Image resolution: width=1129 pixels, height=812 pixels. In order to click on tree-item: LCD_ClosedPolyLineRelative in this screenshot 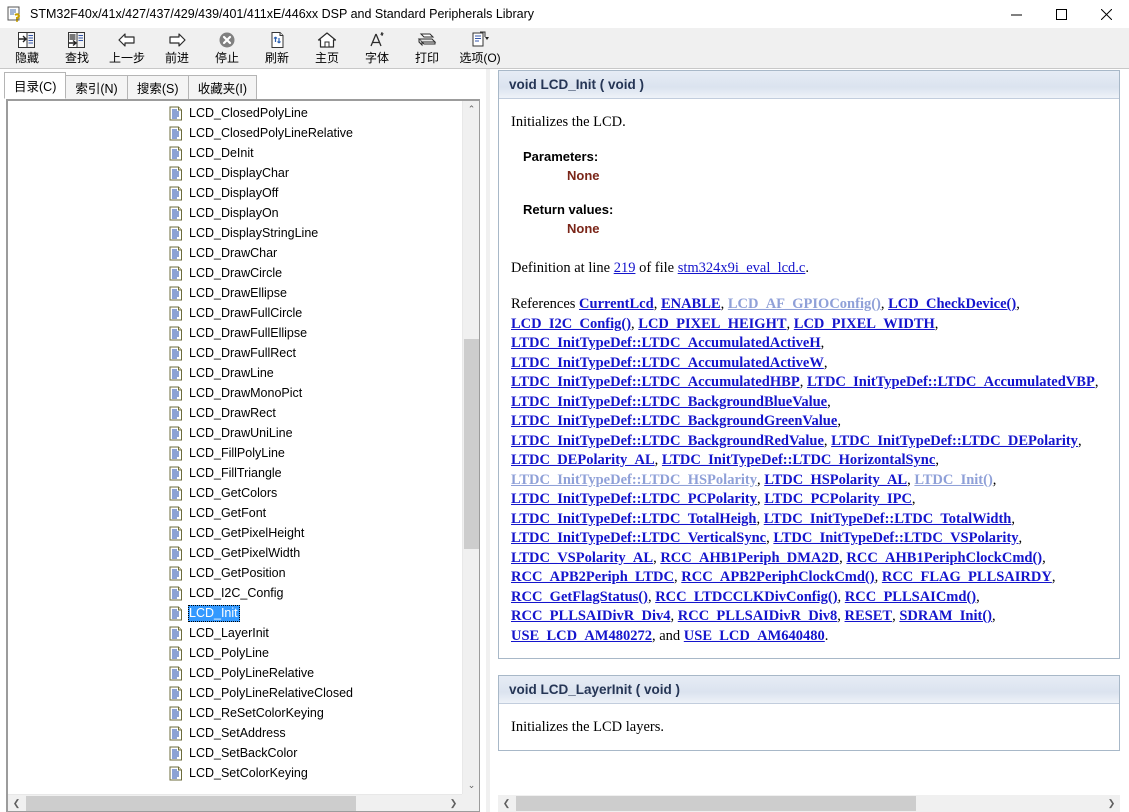, I will do `click(315, 133)`.